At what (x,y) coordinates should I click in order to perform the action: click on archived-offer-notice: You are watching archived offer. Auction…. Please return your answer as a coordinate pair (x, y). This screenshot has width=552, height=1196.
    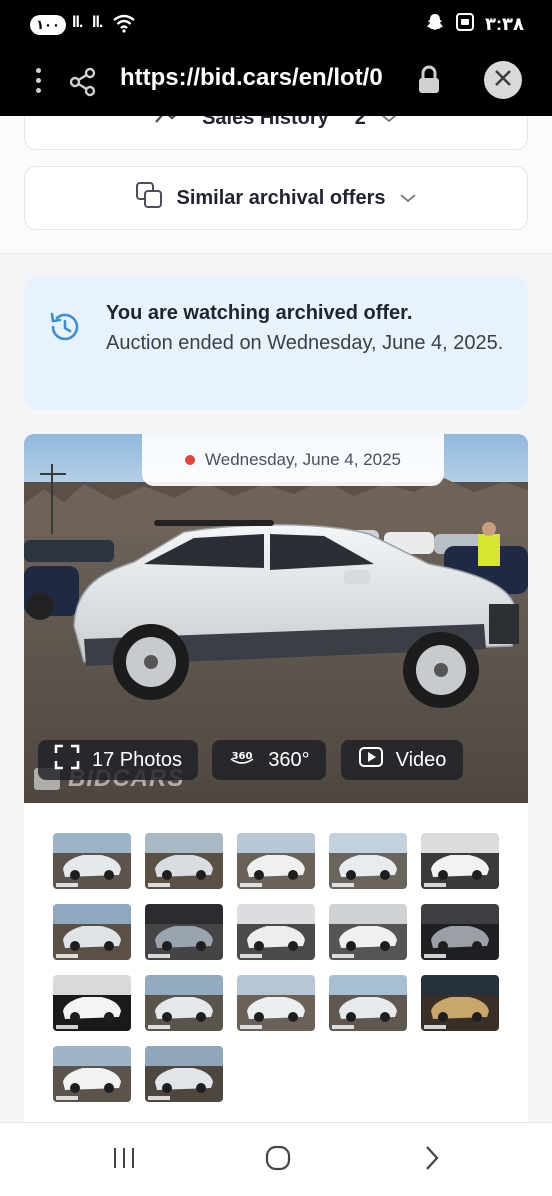
    Looking at the image, I should click on (276, 343).